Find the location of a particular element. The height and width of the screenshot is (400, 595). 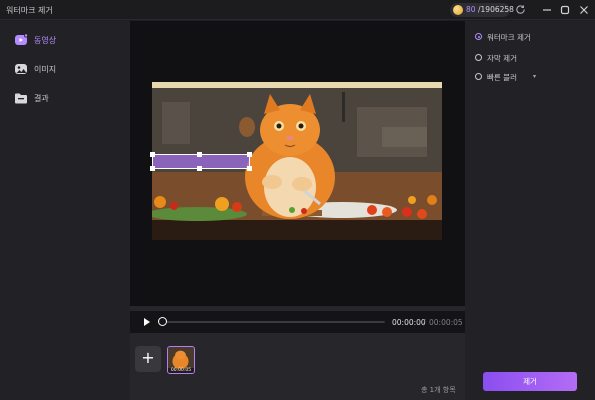

sidebar-item-label: 결과 is located at coordinates (41, 98).